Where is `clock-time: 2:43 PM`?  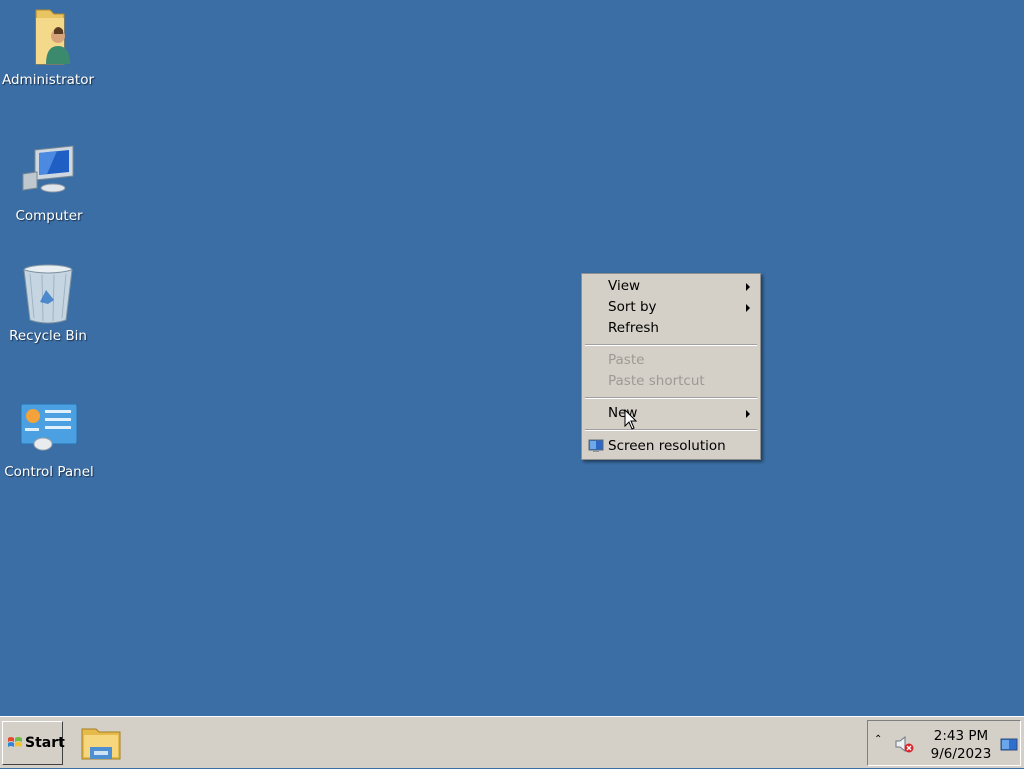 clock-time: 2:43 PM is located at coordinates (961, 736).